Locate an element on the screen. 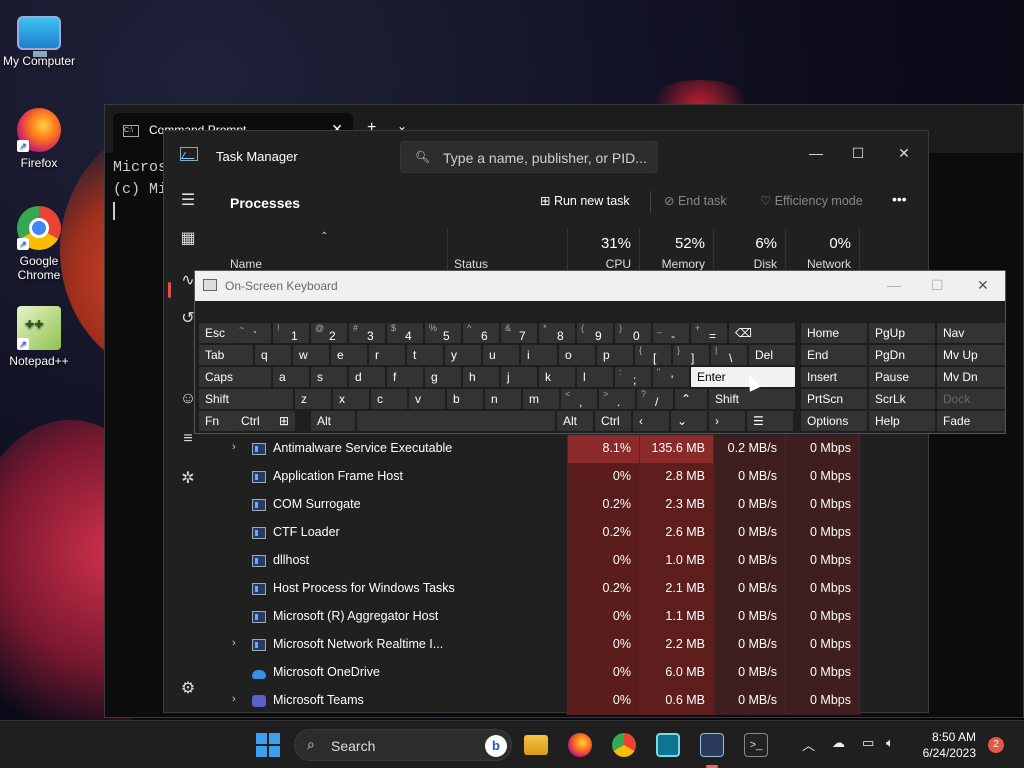 Image resolution: width=1024 pixels, height=768 pixels. osk-key: Home is located at coordinates (834, 333).